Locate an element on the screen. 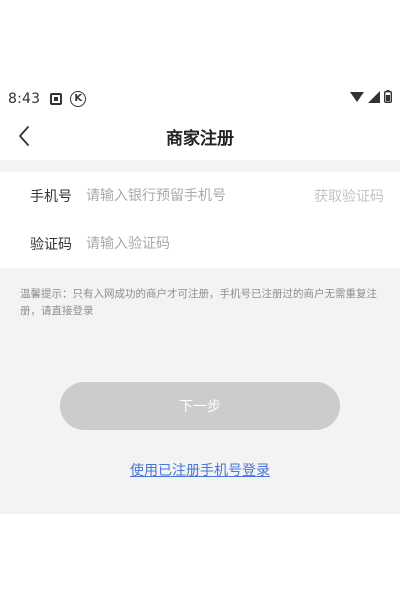 This screenshot has height=600, width=400. square-notification-icon is located at coordinates (56, 99).